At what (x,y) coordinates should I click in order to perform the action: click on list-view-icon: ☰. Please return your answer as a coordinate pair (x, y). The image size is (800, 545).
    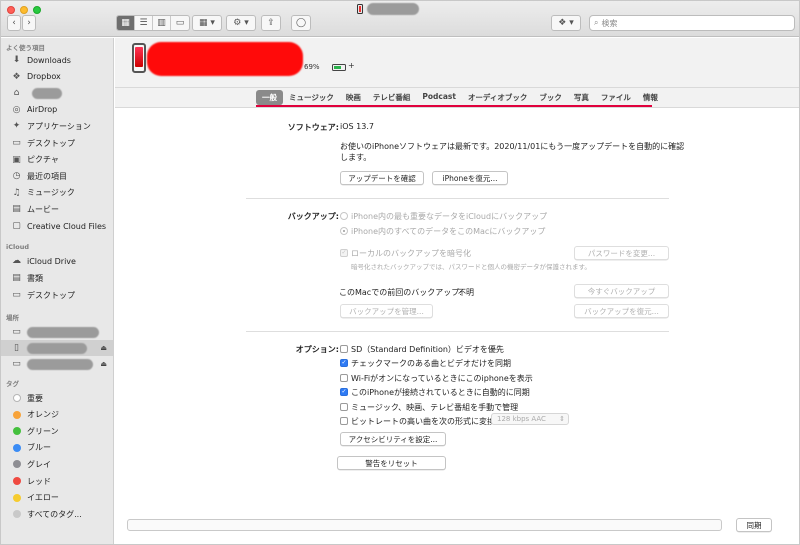
    Looking at the image, I should click on (144, 23).